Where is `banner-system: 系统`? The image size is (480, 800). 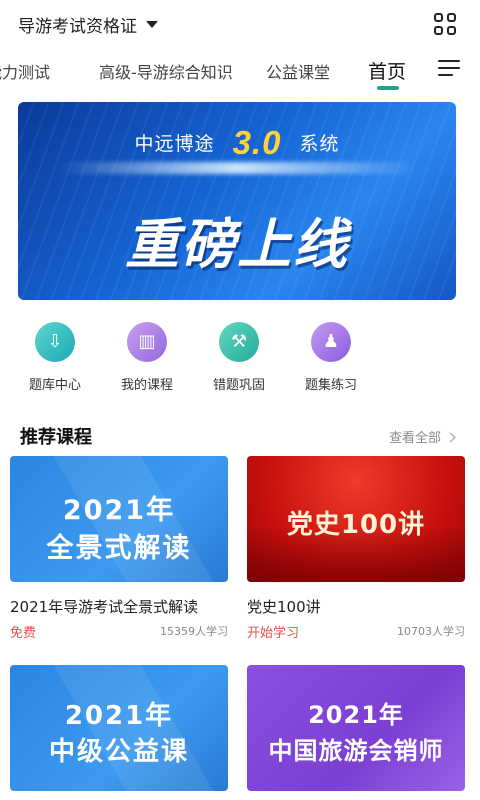 banner-system: 系统 is located at coordinates (319, 144).